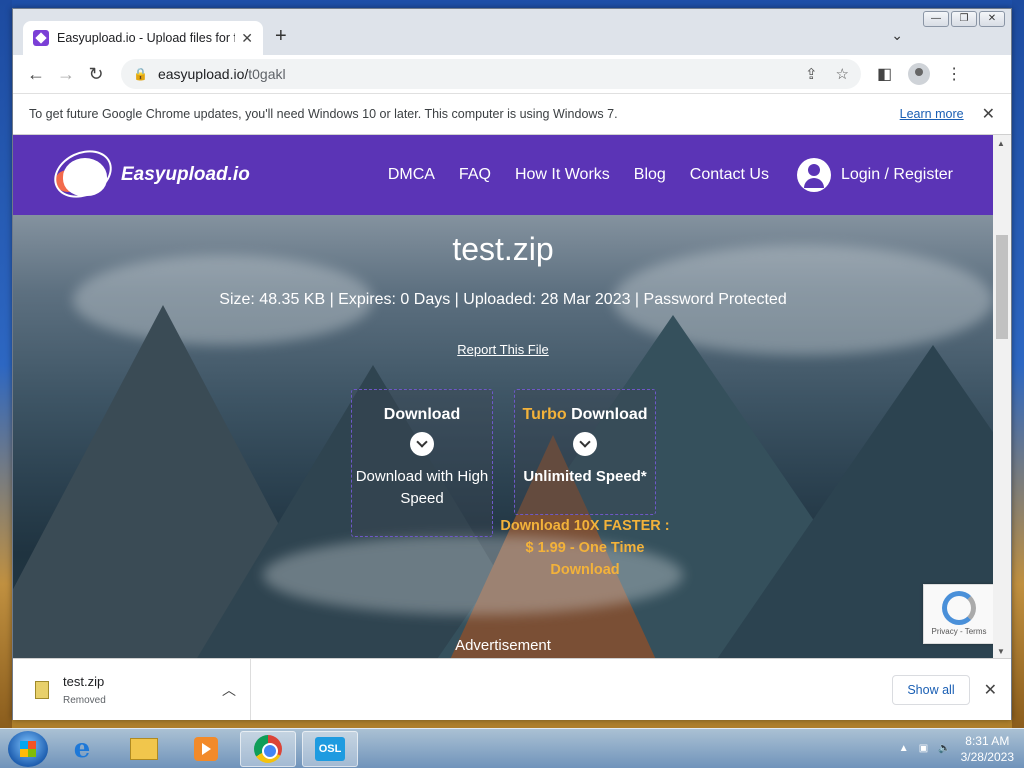 The height and width of the screenshot is (768, 1024). What do you see at coordinates (84, 700) in the screenshot?
I see `download-item-status: Removed` at bounding box center [84, 700].